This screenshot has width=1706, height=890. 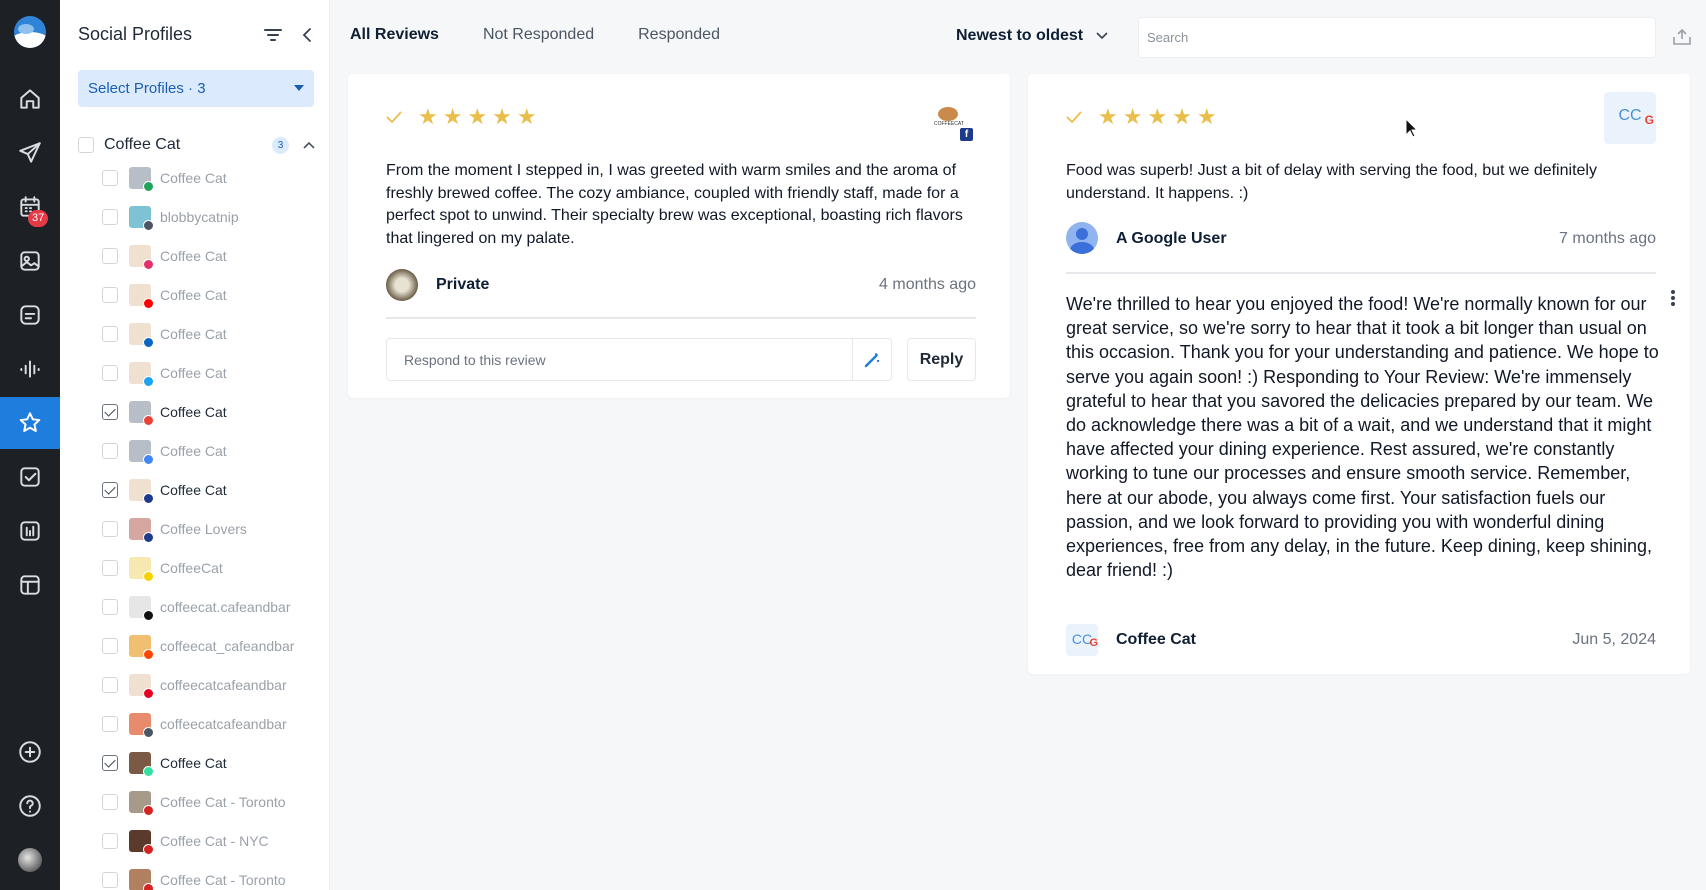 I want to click on tiktok-icon, so click(x=148, y=615).